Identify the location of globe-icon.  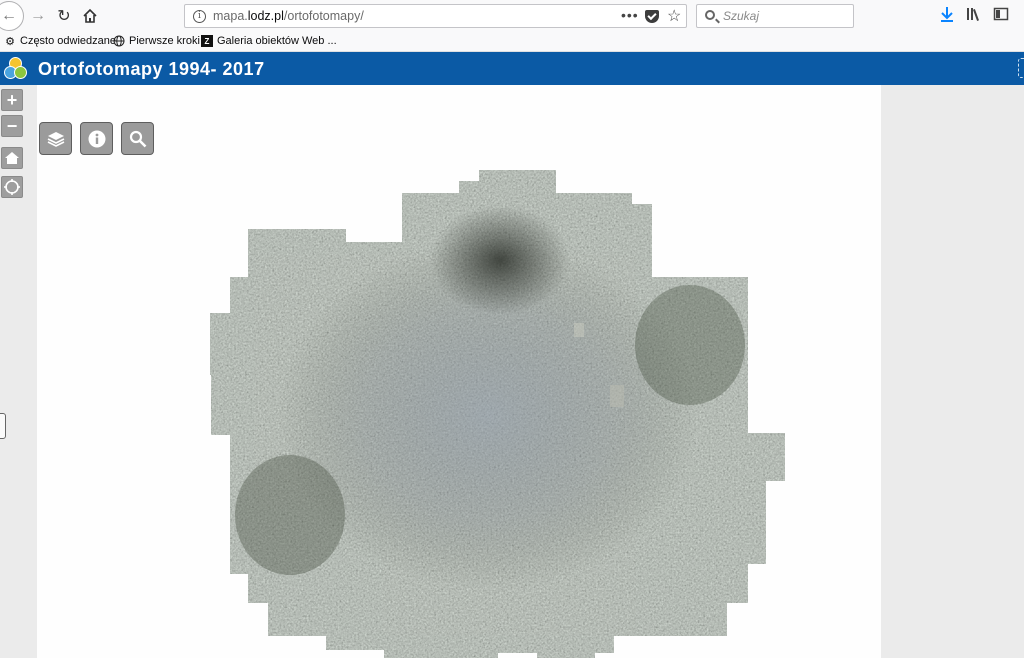
(119, 41).